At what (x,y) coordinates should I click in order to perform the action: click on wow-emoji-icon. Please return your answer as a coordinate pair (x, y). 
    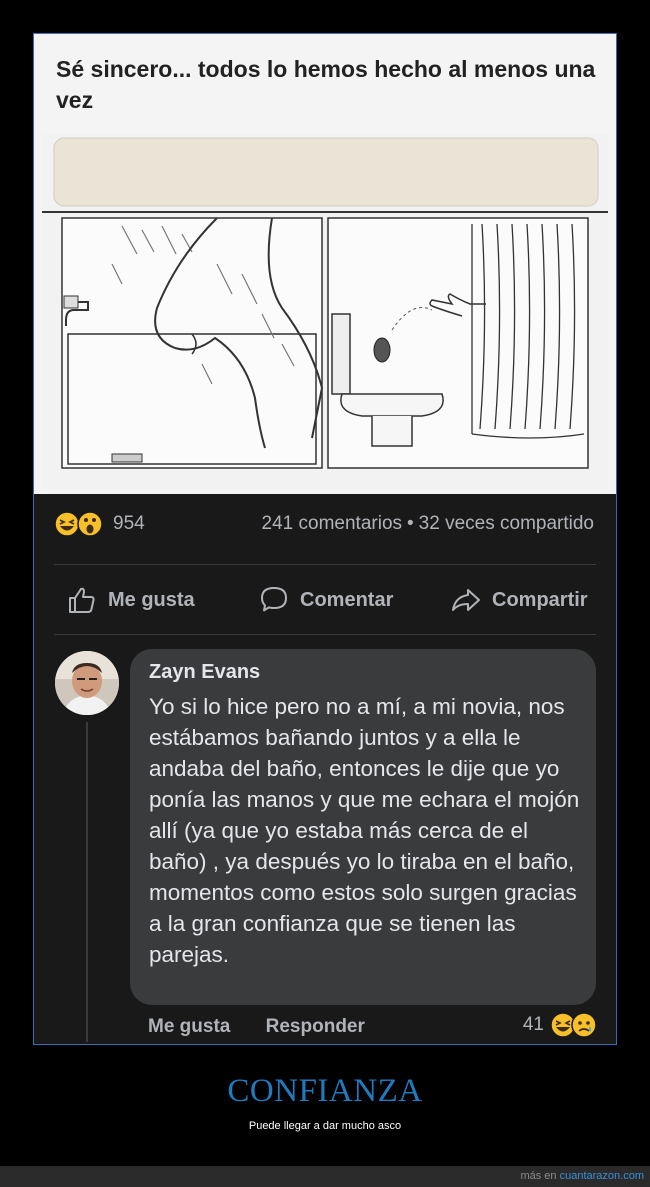
    Looking at the image, I should click on (90, 524).